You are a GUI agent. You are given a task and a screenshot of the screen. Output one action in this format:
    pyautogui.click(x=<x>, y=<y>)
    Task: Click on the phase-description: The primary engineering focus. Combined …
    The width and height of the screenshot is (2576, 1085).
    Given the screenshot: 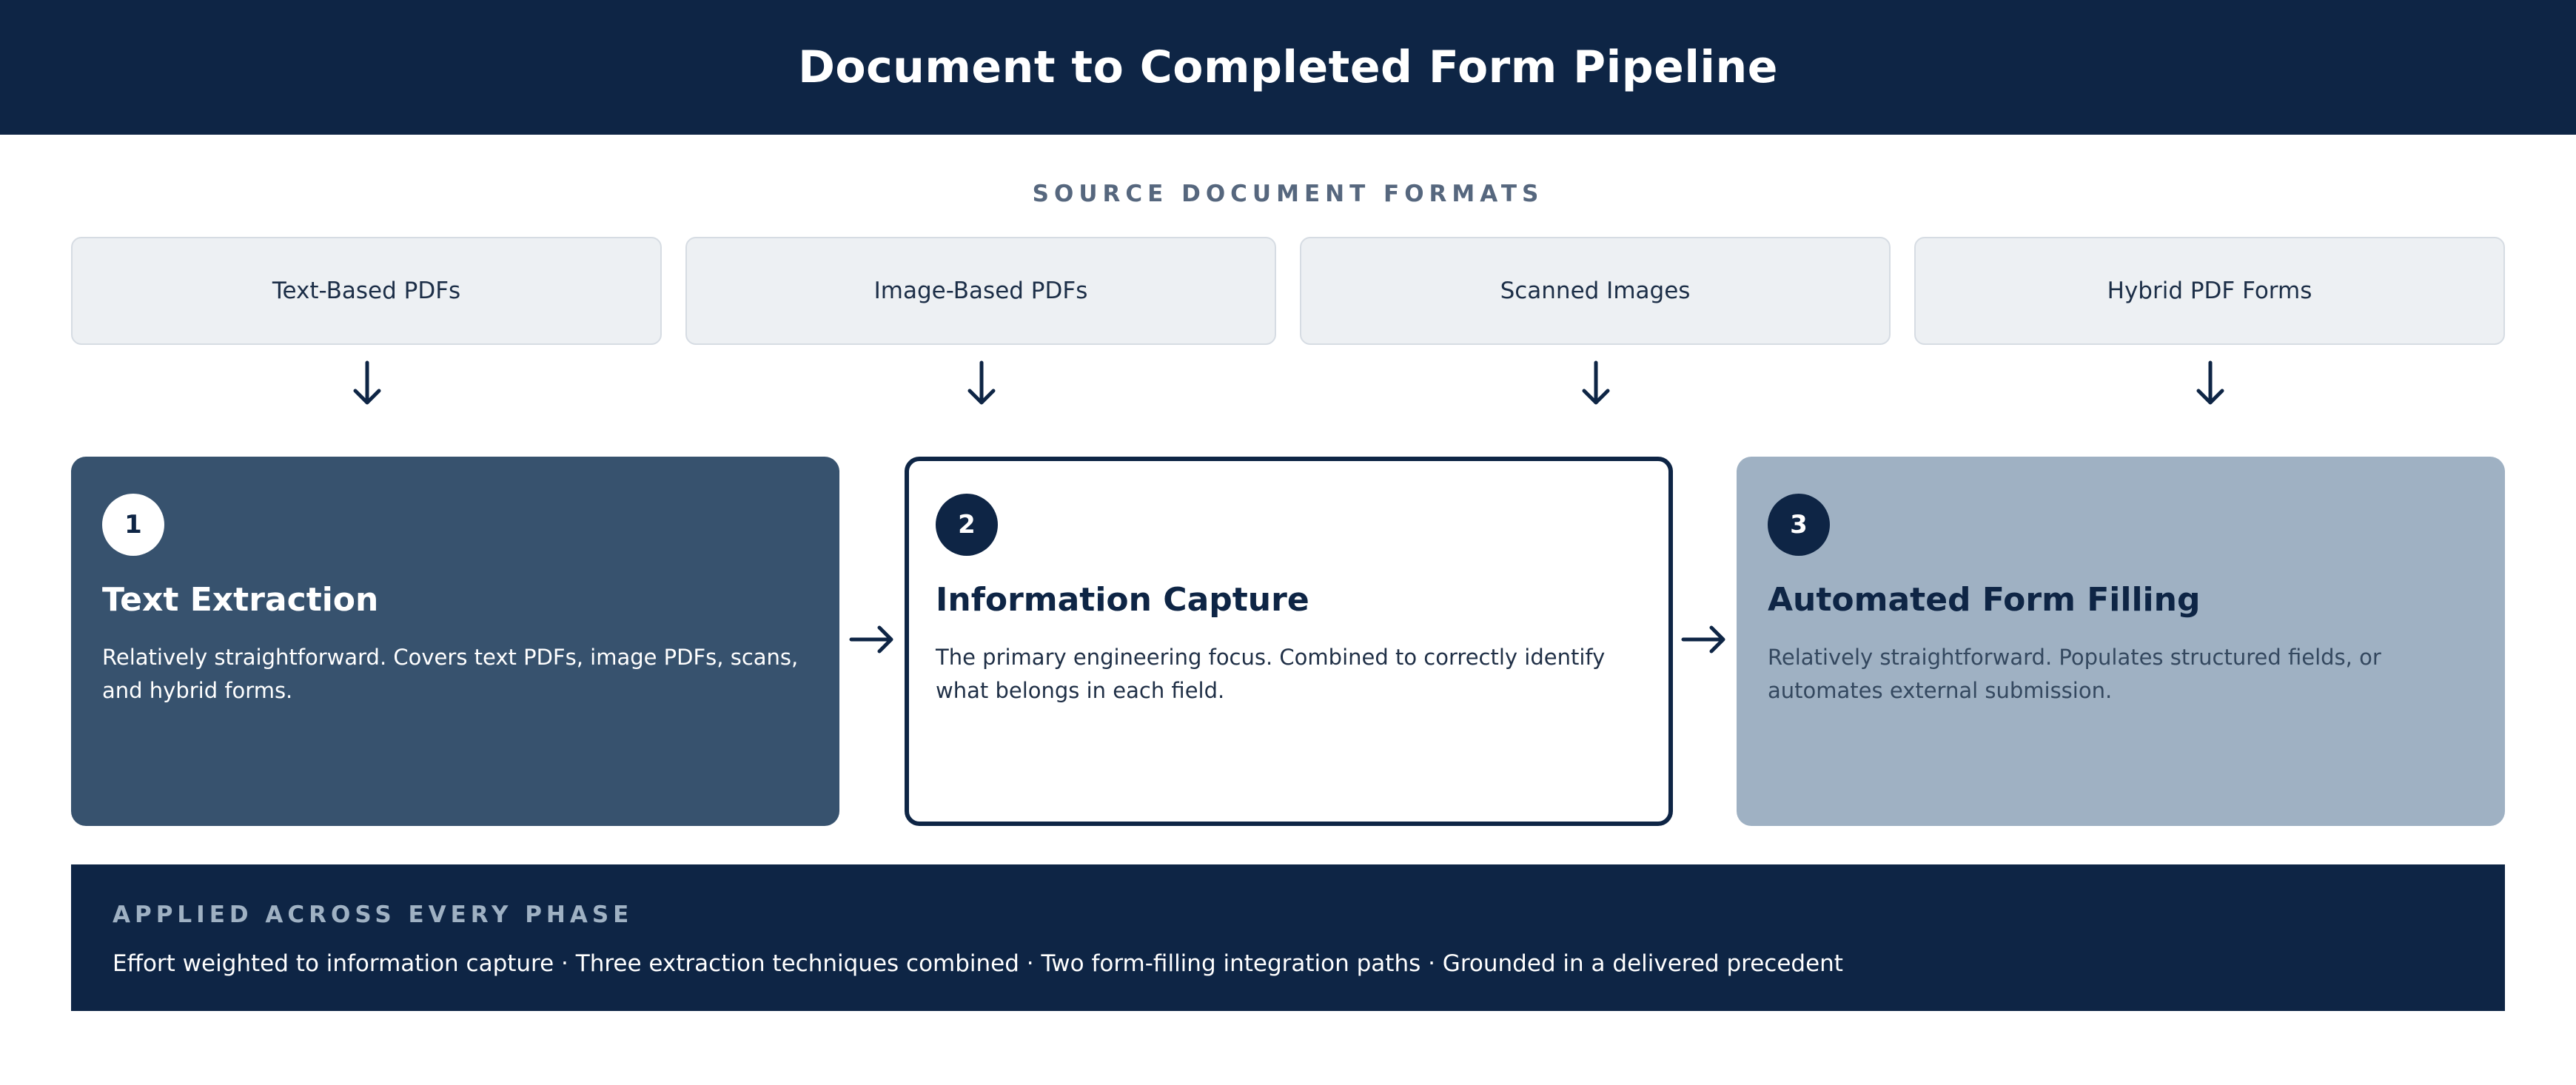 What is the action you would take?
    pyautogui.click(x=1271, y=674)
    